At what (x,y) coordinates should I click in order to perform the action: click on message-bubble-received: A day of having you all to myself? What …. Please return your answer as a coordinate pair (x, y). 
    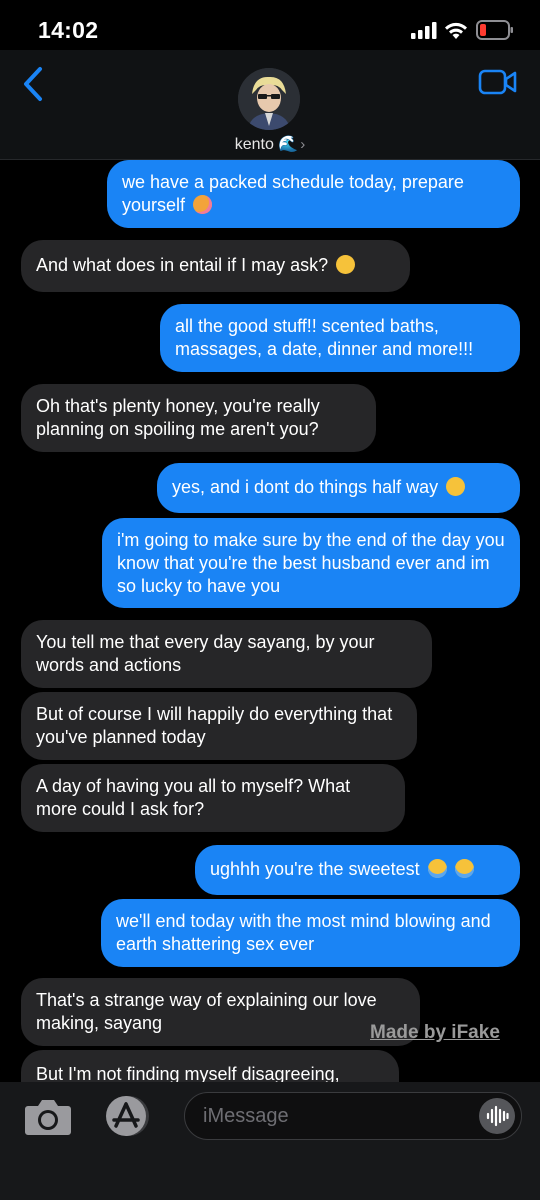
    Looking at the image, I should click on (213, 798).